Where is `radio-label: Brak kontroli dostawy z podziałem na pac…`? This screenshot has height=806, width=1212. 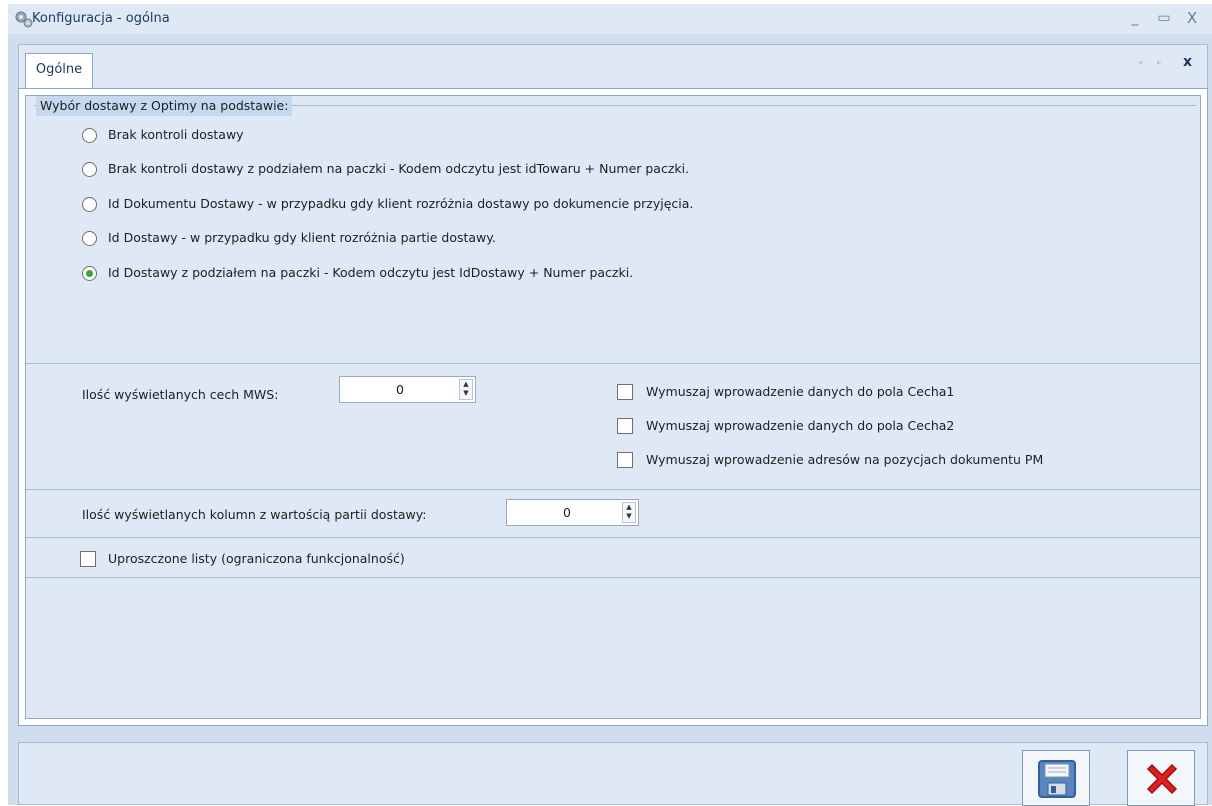 radio-label: Brak kontroli dostawy z podziałem na pac… is located at coordinates (398, 168).